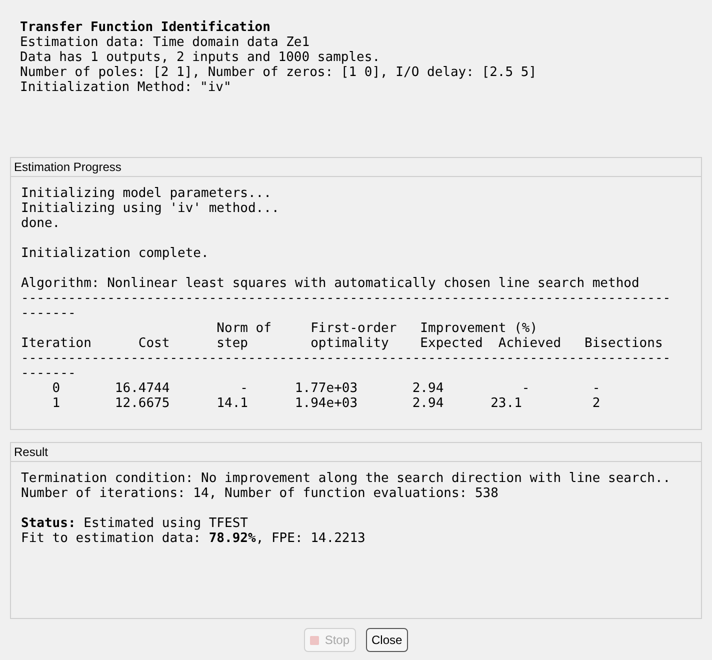 The image size is (712, 660). Describe the element at coordinates (356, 167) in the screenshot. I see `panel-title: Estimation Progress` at that location.